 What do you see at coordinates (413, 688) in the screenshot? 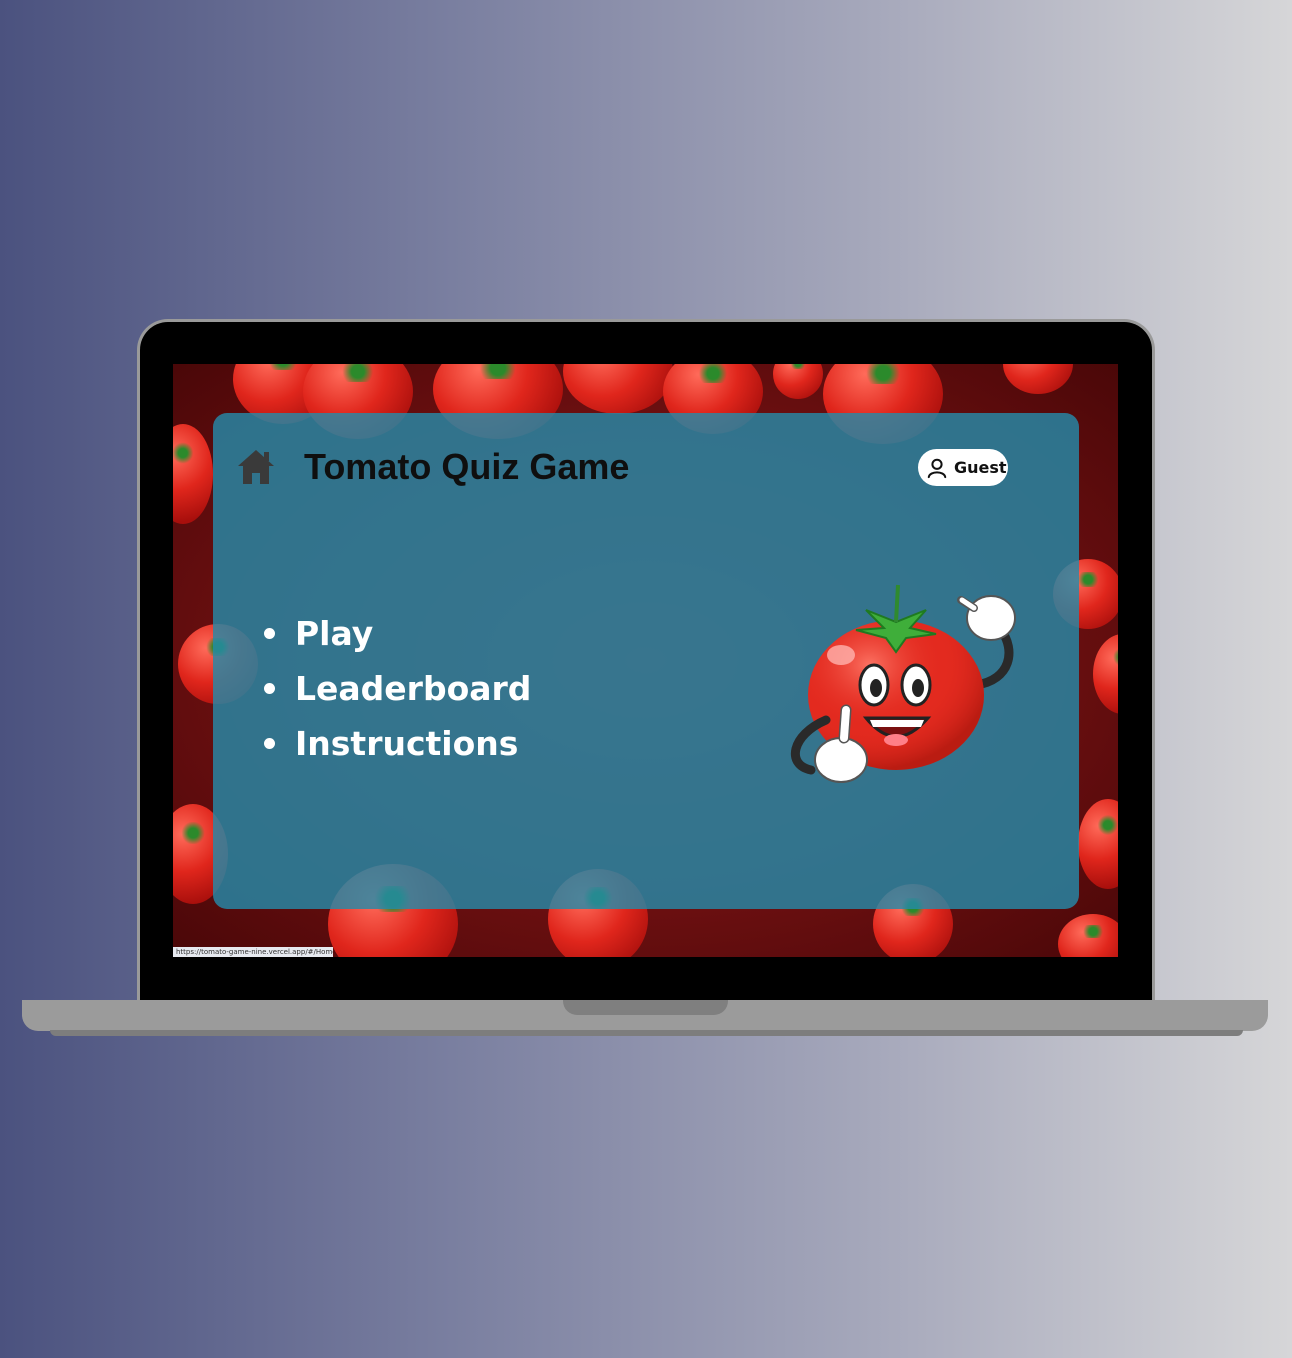
I see `menu-item-label: Leaderboard` at bounding box center [413, 688].